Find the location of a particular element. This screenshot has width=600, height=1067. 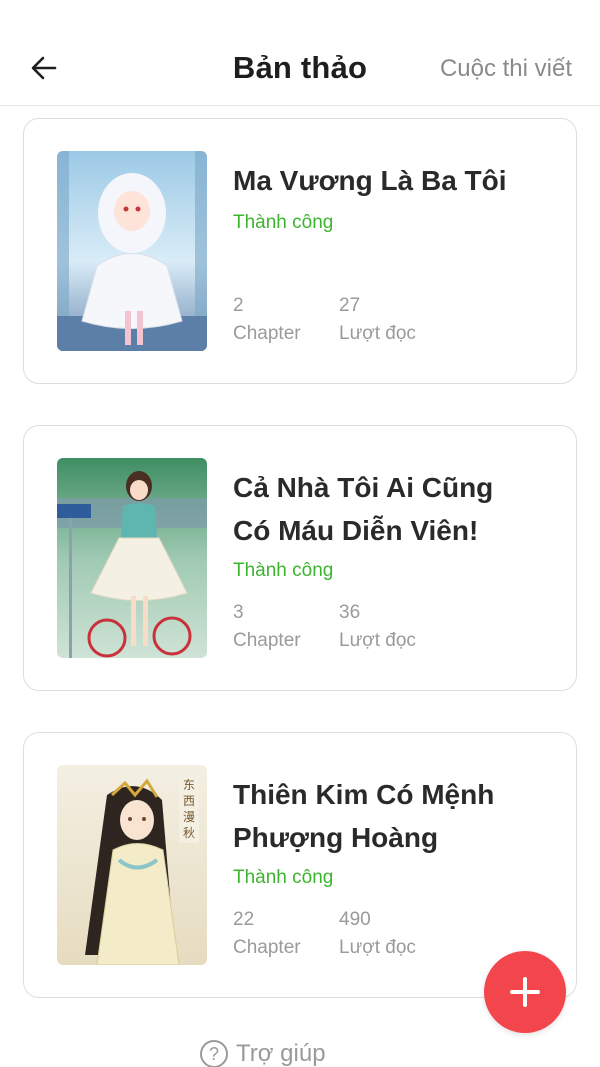

read-count: 36 Lượt đọc is located at coordinates (377, 626).